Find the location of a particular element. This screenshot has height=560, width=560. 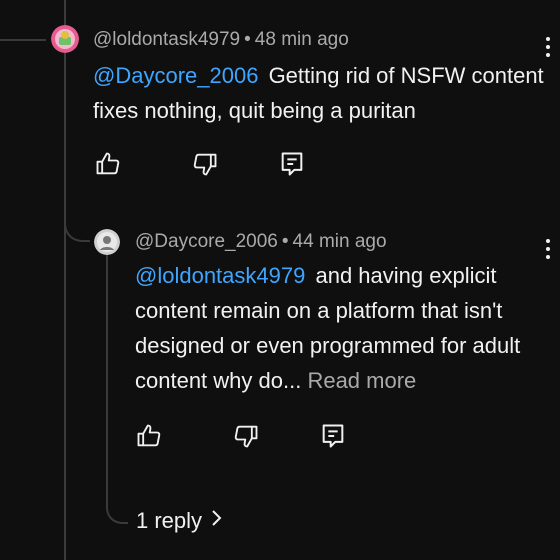

comment-meta: @loldontask4979 • 48 min ago is located at coordinates (221, 40).